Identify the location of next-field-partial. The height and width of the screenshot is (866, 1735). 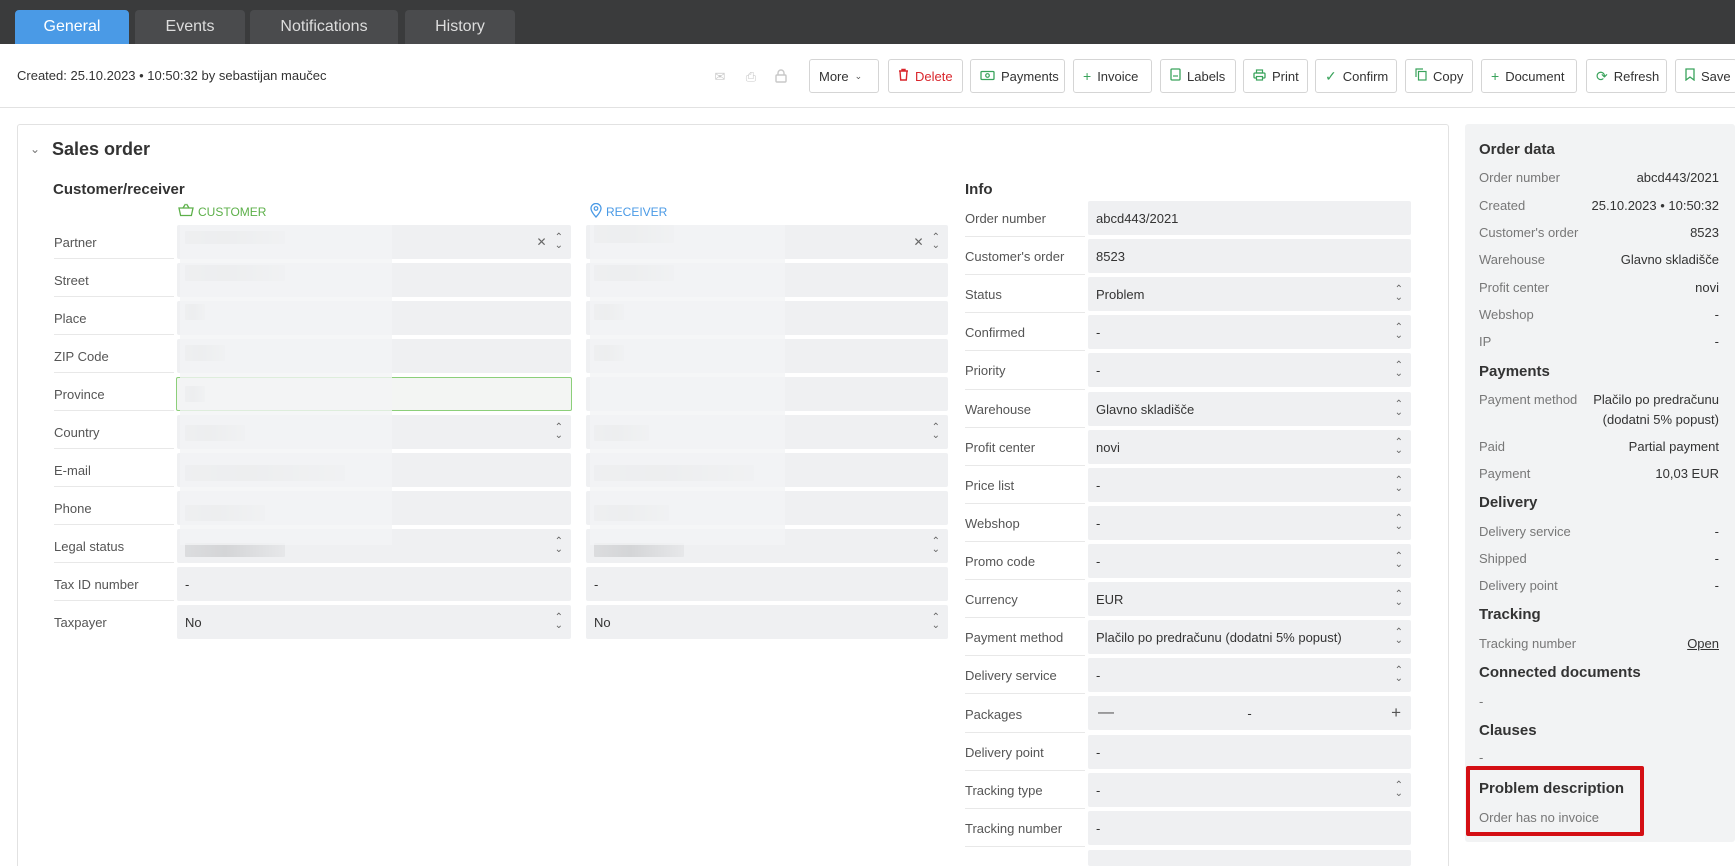
(1249, 858).